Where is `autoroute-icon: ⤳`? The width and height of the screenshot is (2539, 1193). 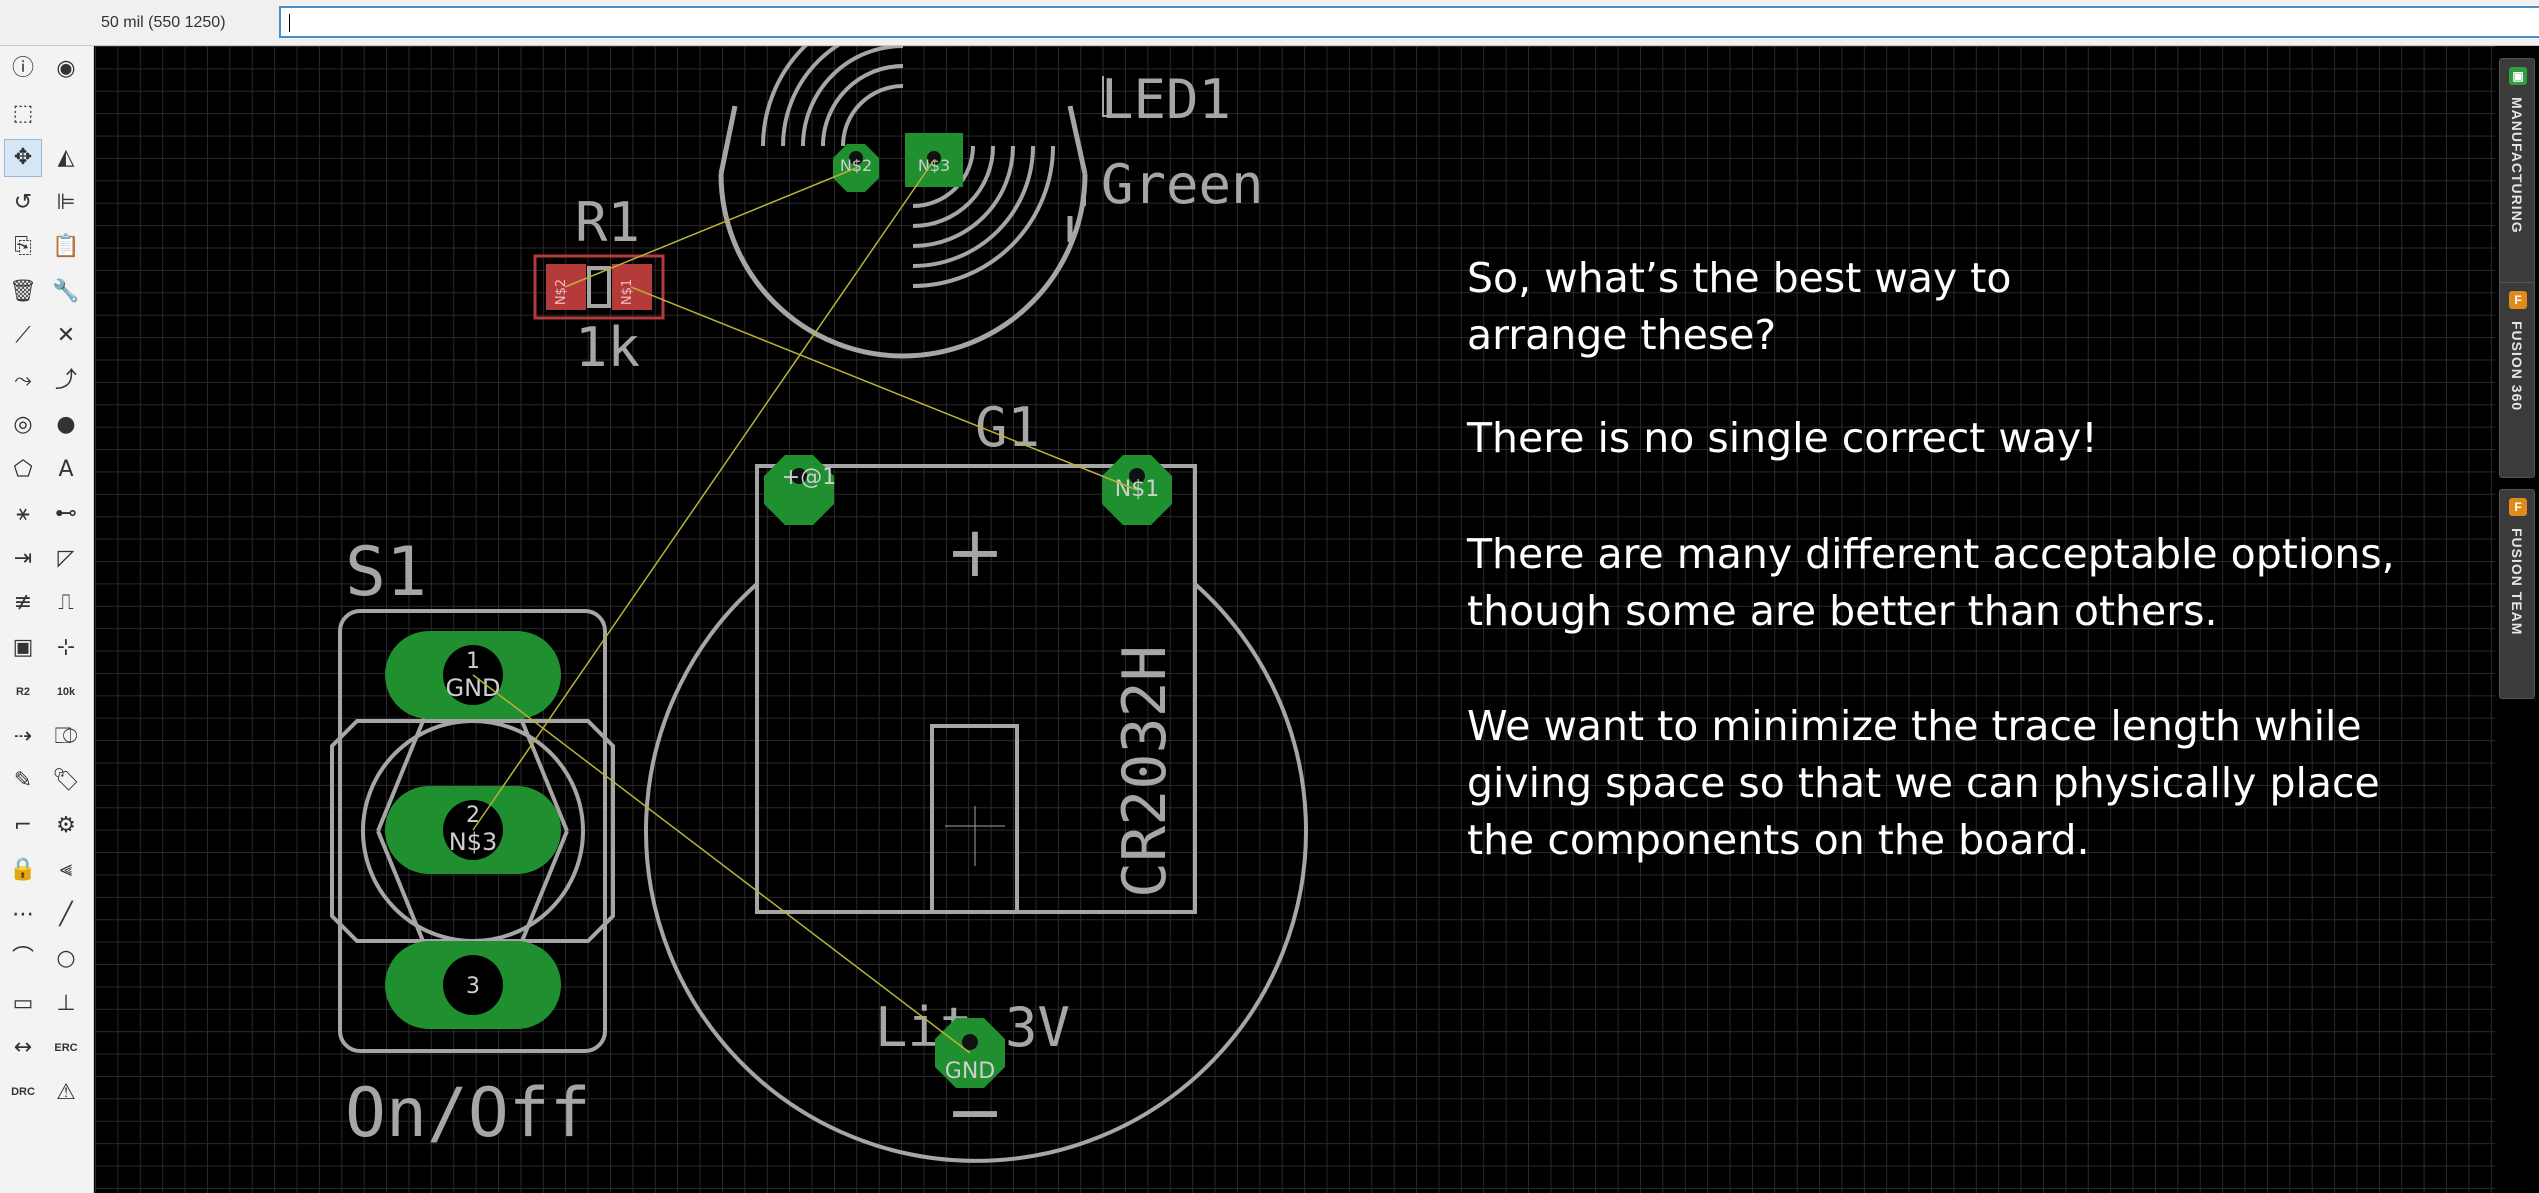 autoroute-icon: ⤳ is located at coordinates (23, 381).